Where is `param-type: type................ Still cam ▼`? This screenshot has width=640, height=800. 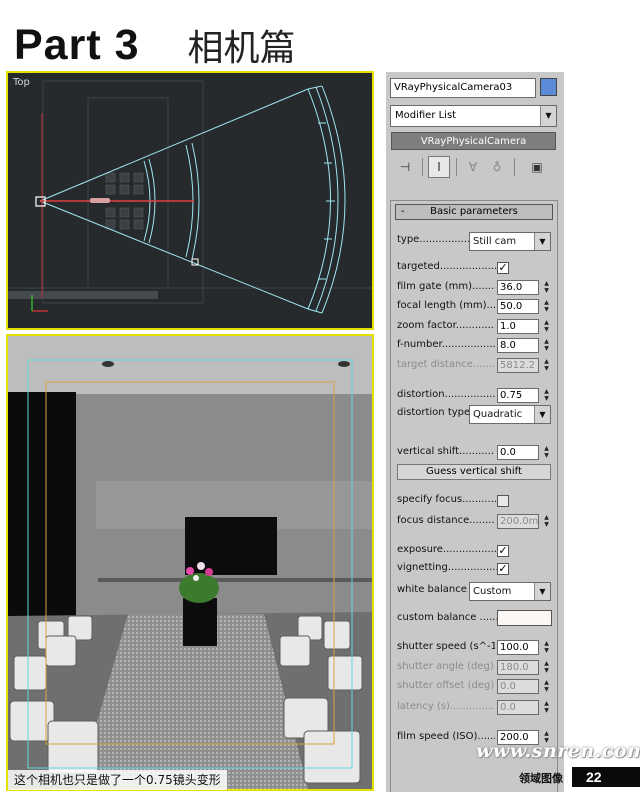 param-type: type................ Still cam ▼ is located at coordinates (477, 241).